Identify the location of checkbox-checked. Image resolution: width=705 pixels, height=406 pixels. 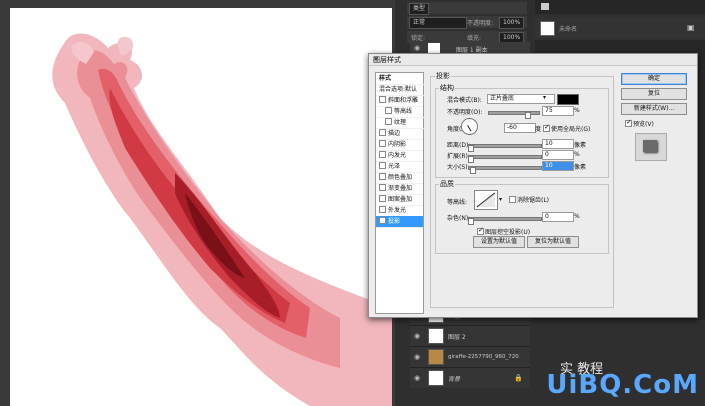
(382, 220).